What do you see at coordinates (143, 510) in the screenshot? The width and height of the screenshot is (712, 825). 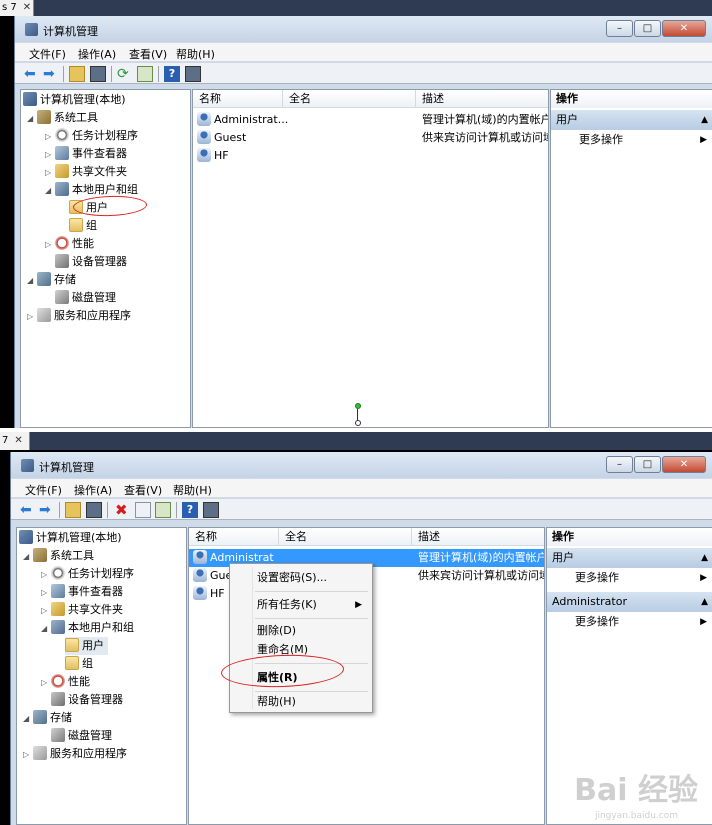 I see `properties-icon` at bounding box center [143, 510].